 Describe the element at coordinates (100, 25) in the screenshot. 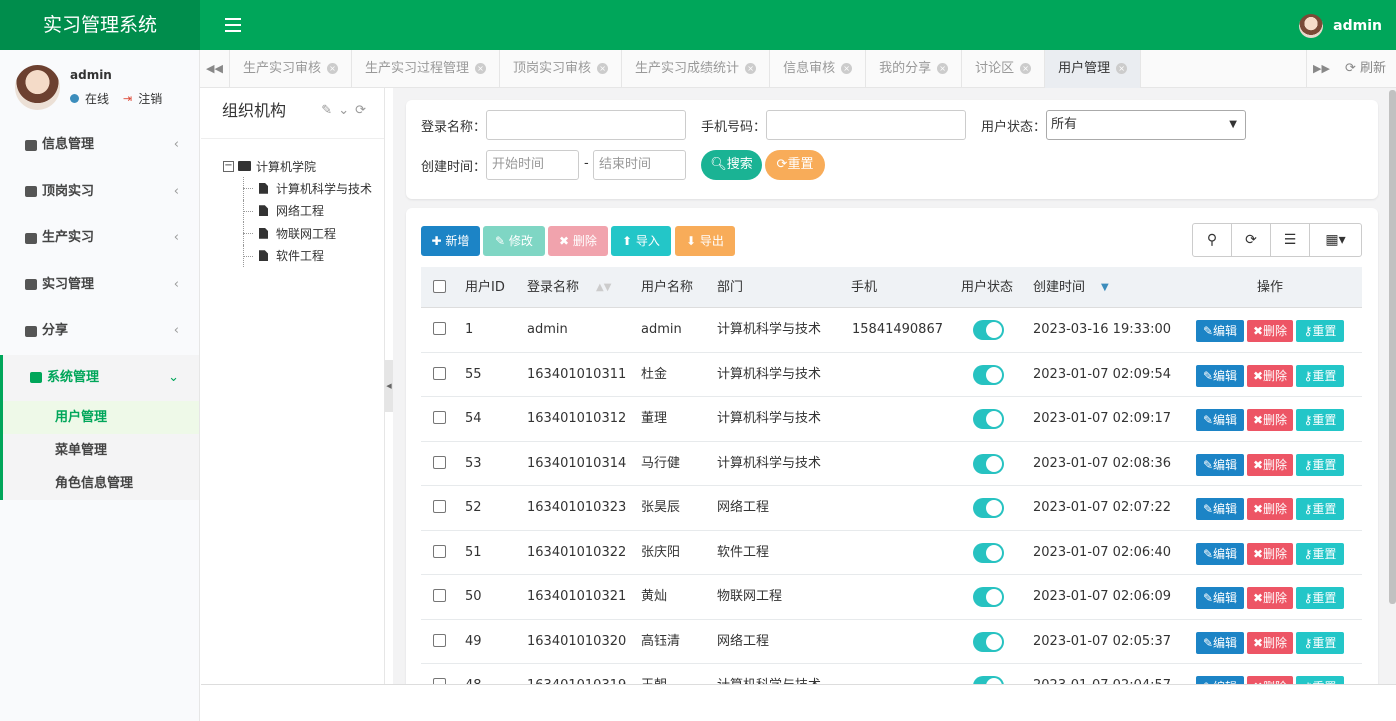

I see `app-logo-title: 实习管理系统` at that location.